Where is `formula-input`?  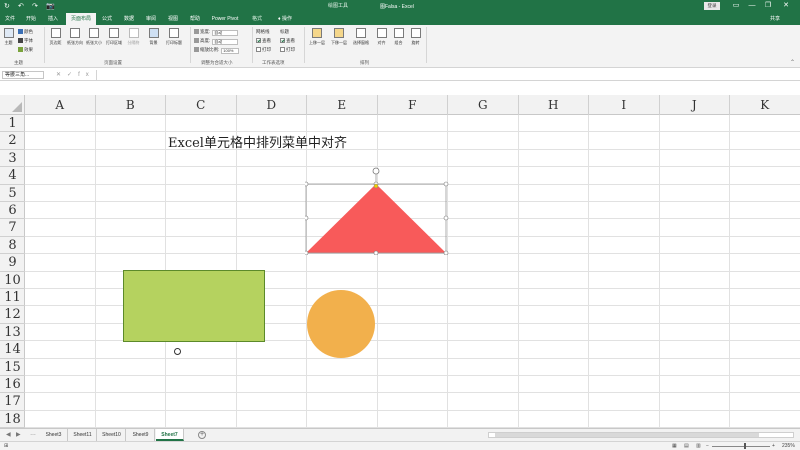
formula-input is located at coordinates (446, 75).